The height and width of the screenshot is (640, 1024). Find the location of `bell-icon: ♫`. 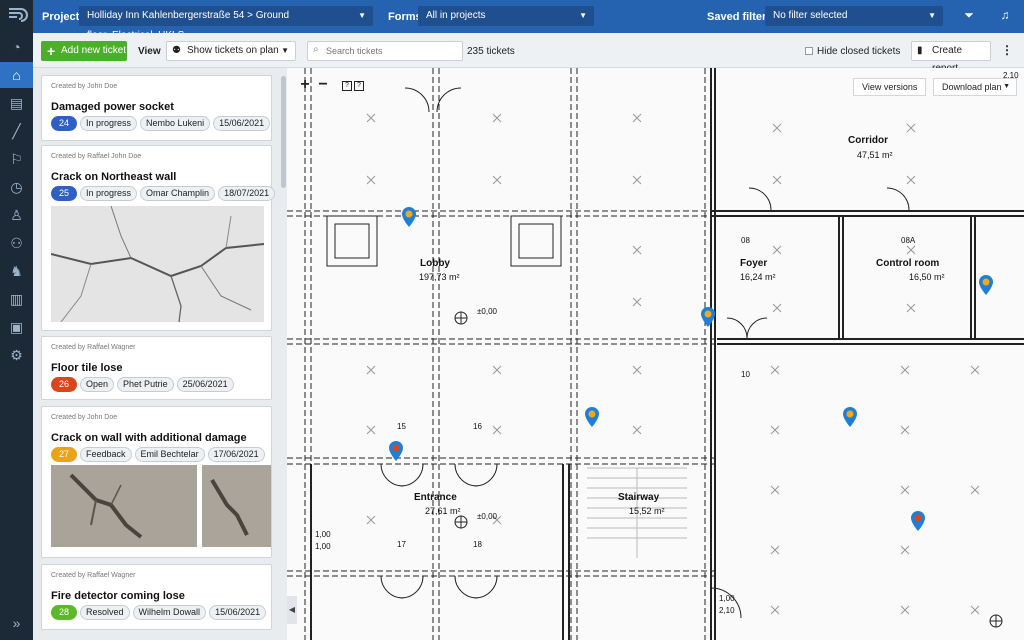

bell-icon: ♫ is located at coordinates (1005, 16).